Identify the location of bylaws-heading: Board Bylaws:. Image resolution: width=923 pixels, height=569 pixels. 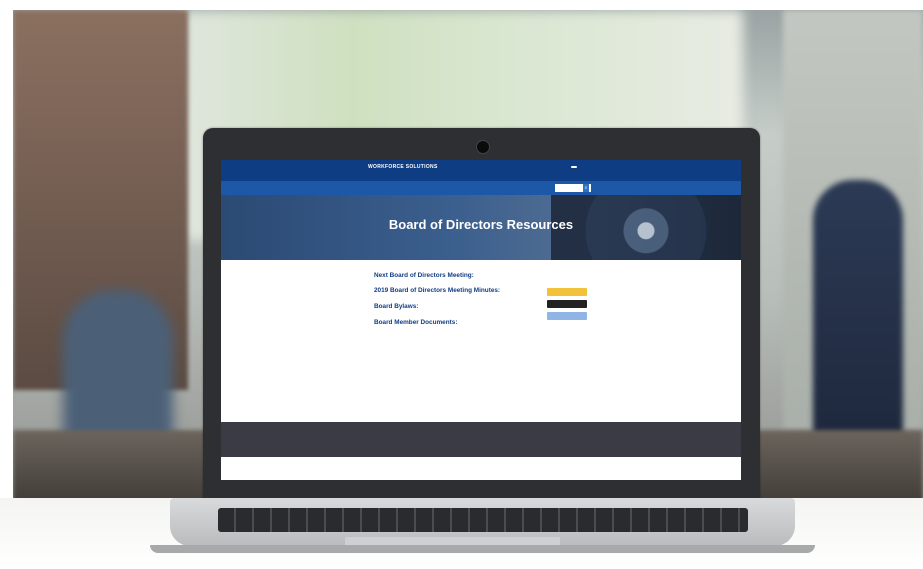
(396, 306).